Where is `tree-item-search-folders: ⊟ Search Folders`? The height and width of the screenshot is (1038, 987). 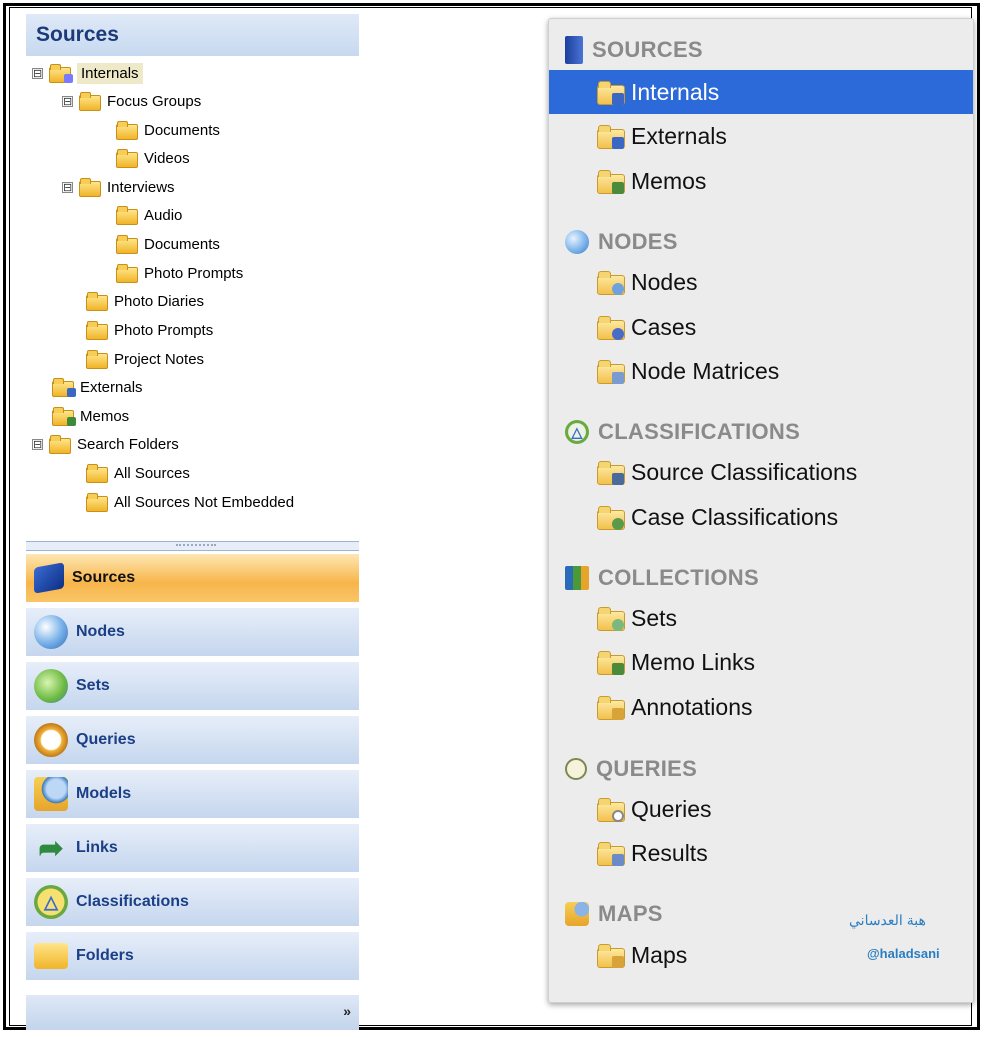
tree-item-search-folders: ⊟ Search Folders is located at coordinates (105, 444).